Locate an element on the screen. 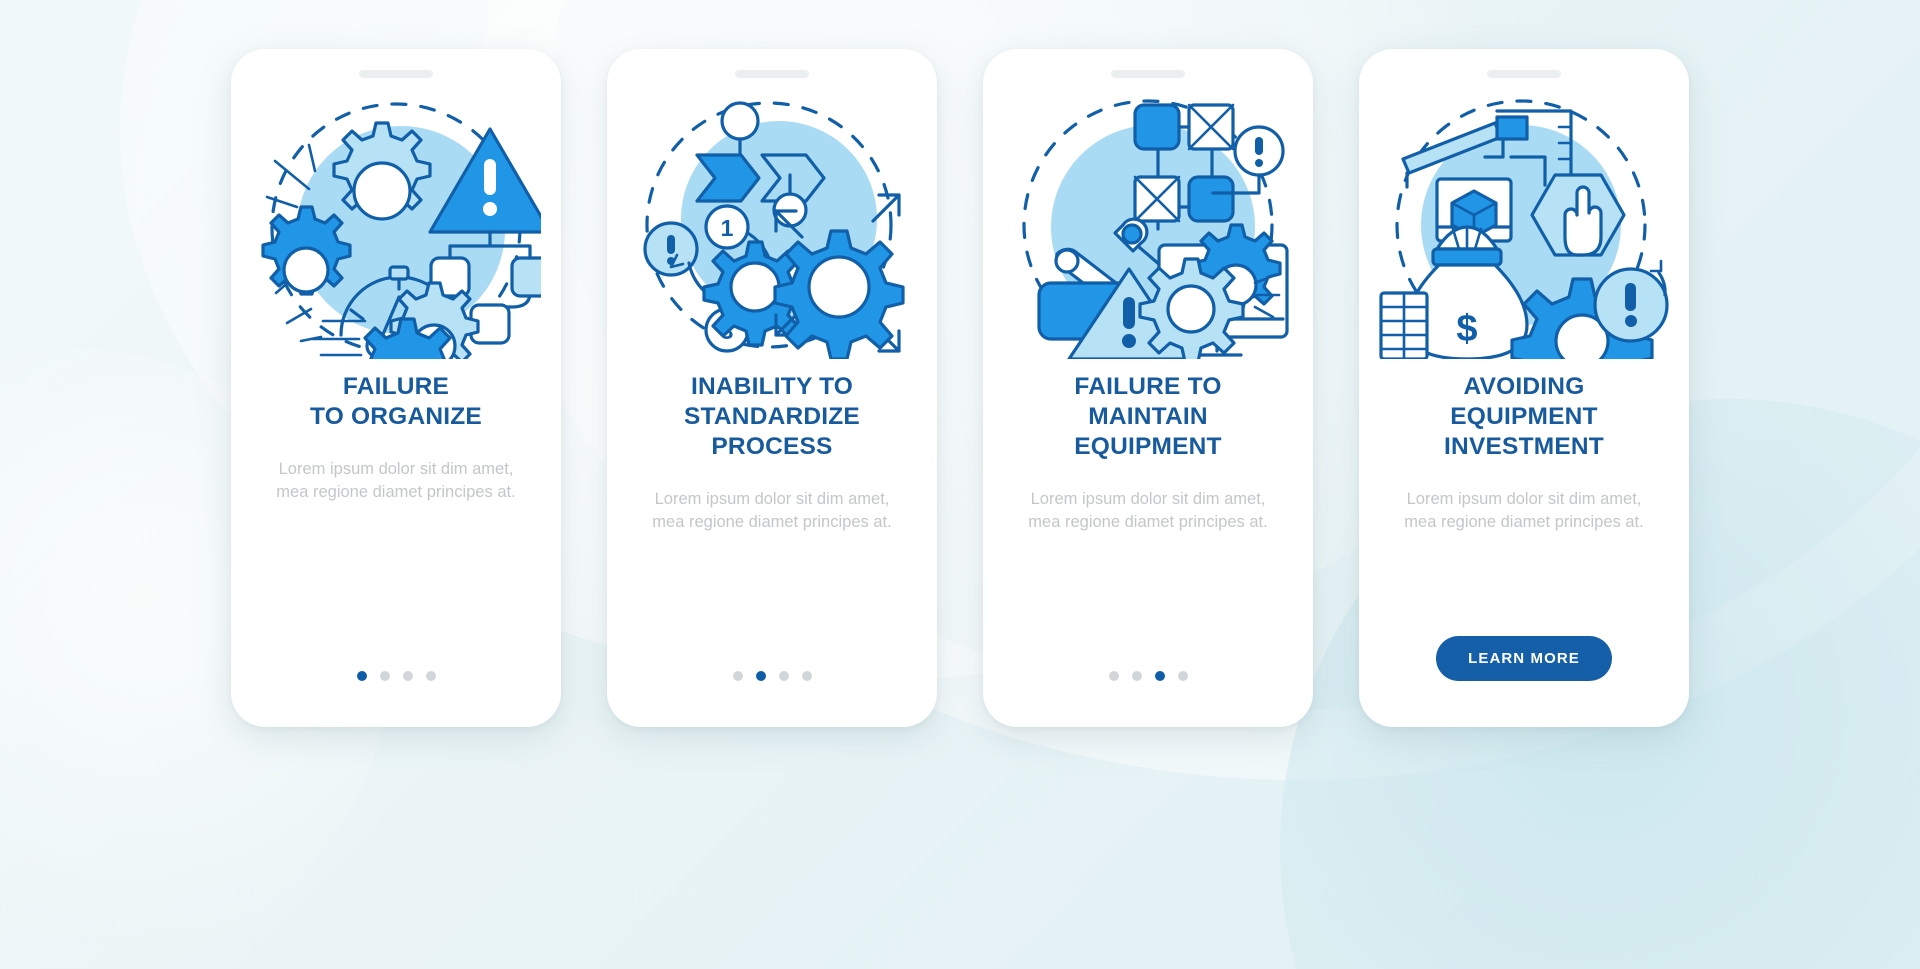  page-title: FAILURE TO MAINTAIN EQUIPMENT is located at coordinates (1147, 417).